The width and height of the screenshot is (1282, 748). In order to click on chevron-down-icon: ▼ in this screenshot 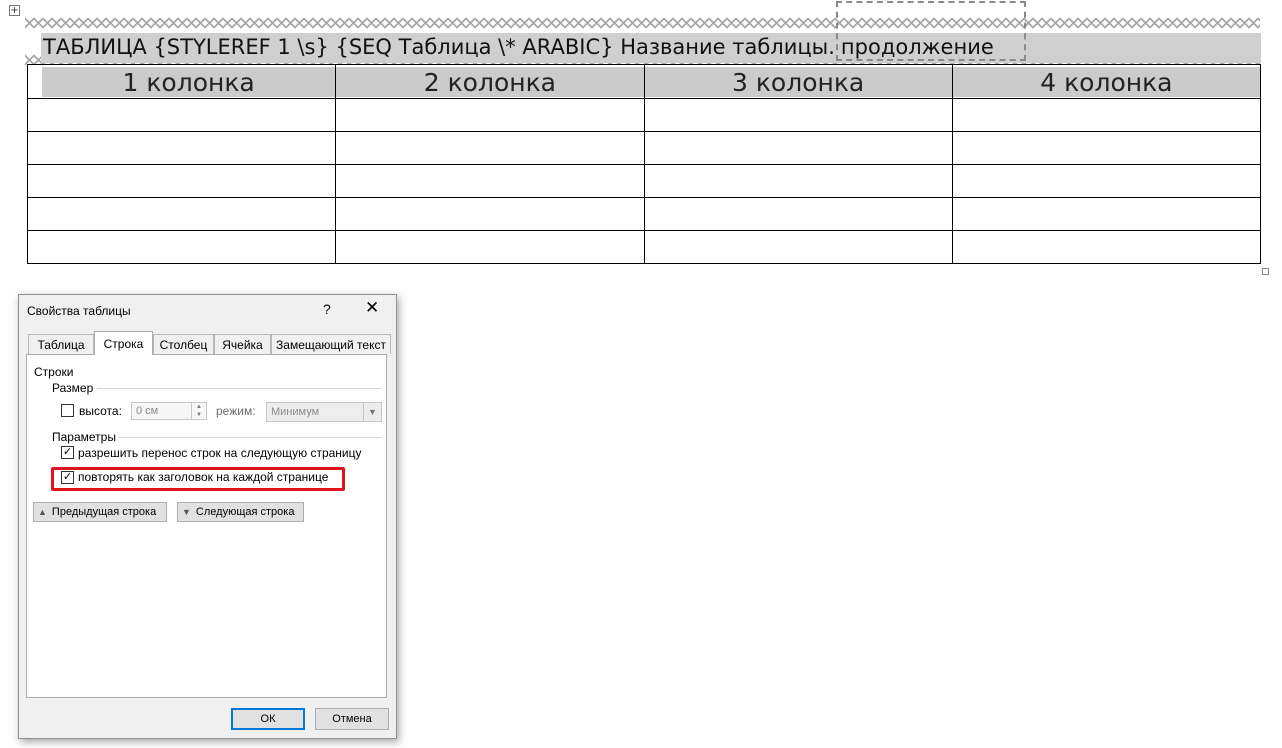, I will do `click(372, 412)`.